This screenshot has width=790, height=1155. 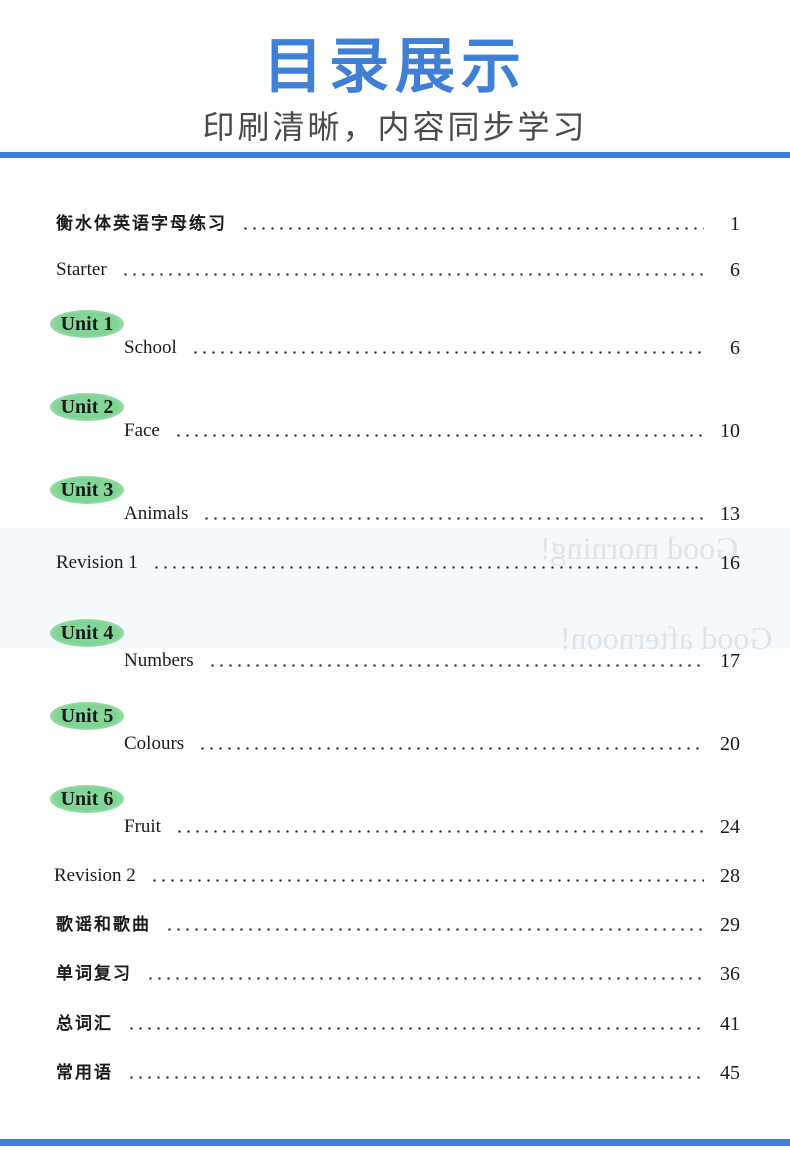 I want to click on toc-label: Fruit, so click(x=142, y=826).